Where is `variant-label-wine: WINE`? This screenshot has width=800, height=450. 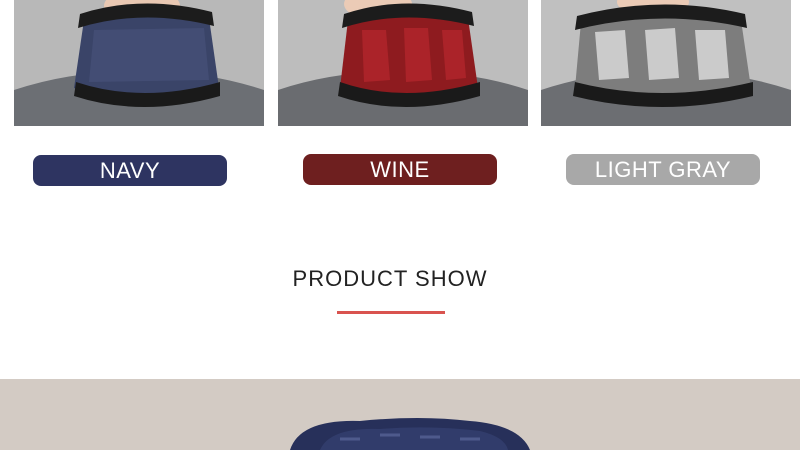
variant-label-wine: WINE is located at coordinates (400, 169).